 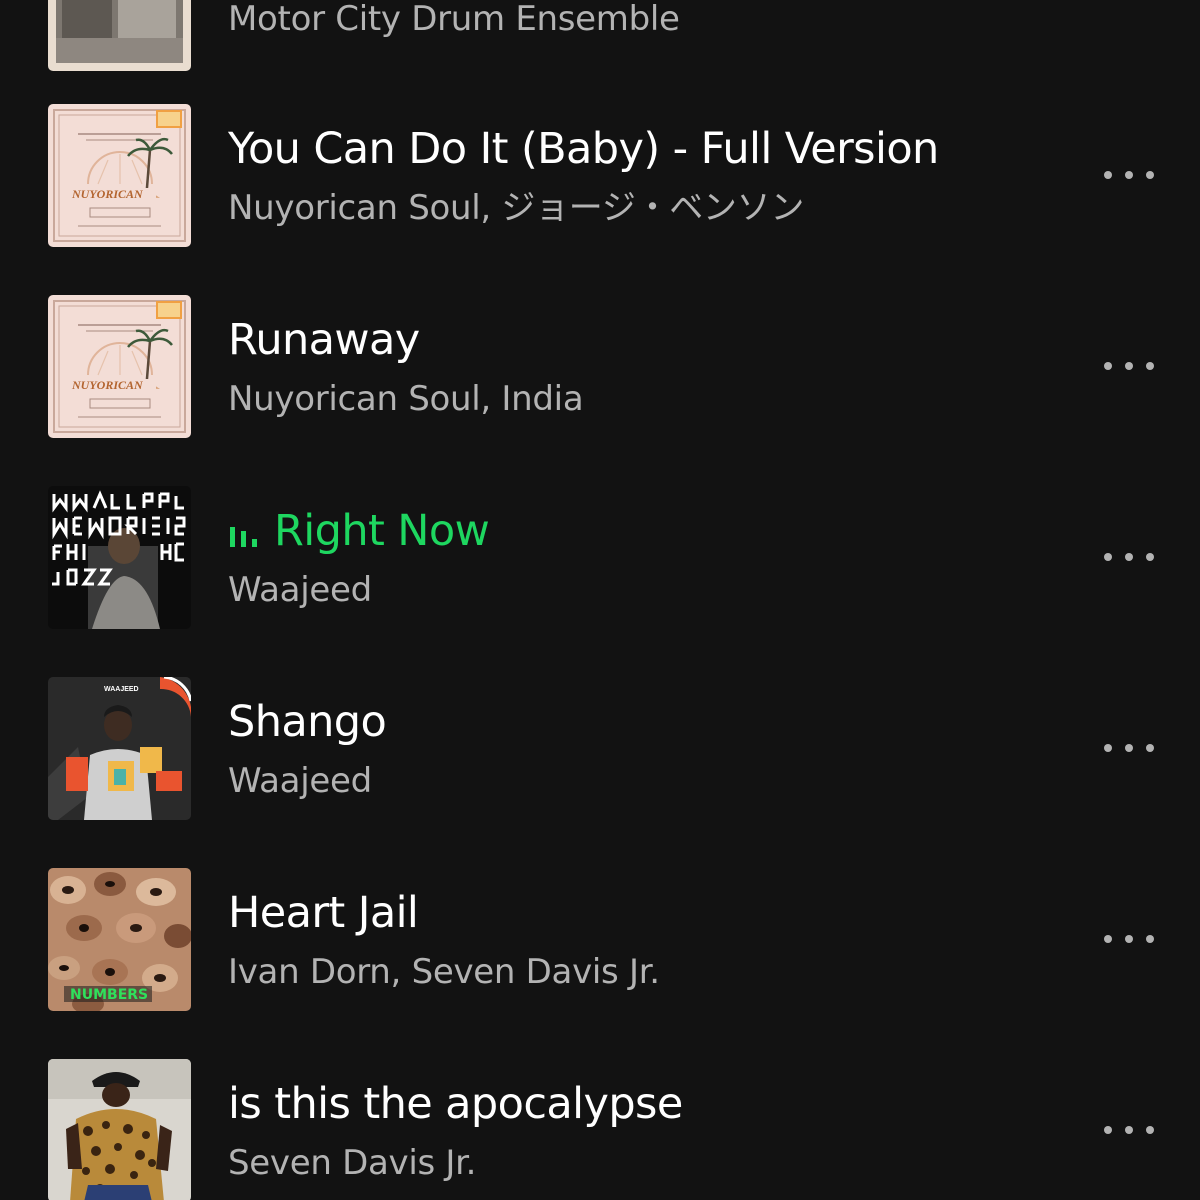 I want to click on track-title: Right Now, so click(x=359, y=531).